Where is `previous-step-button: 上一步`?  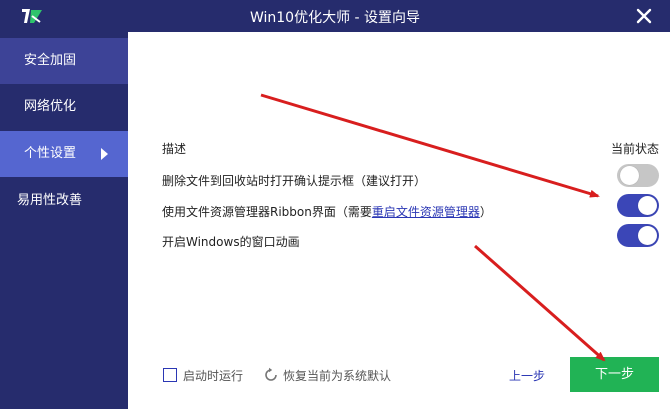 previous-step-button: 上一步 is located at coordinates (527, 375).